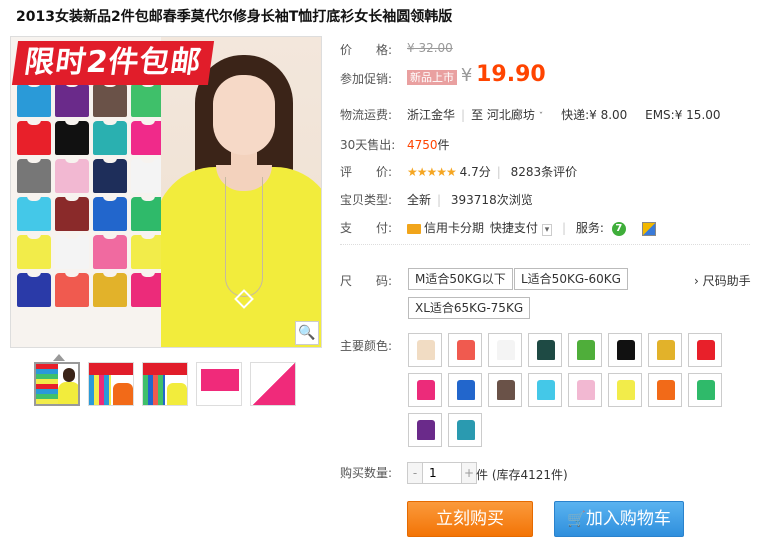 This screenshot has width=765, height=541. I want to click on seven-day-return-icon: 7, so click(618, 228).